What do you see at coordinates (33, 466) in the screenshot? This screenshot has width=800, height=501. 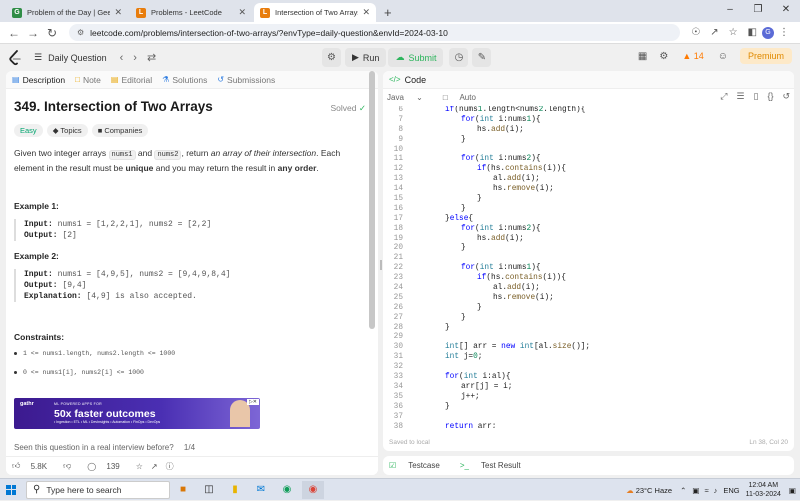 I see `like-button: 👍︎ 5.8K` at bounding box center [33, 466].